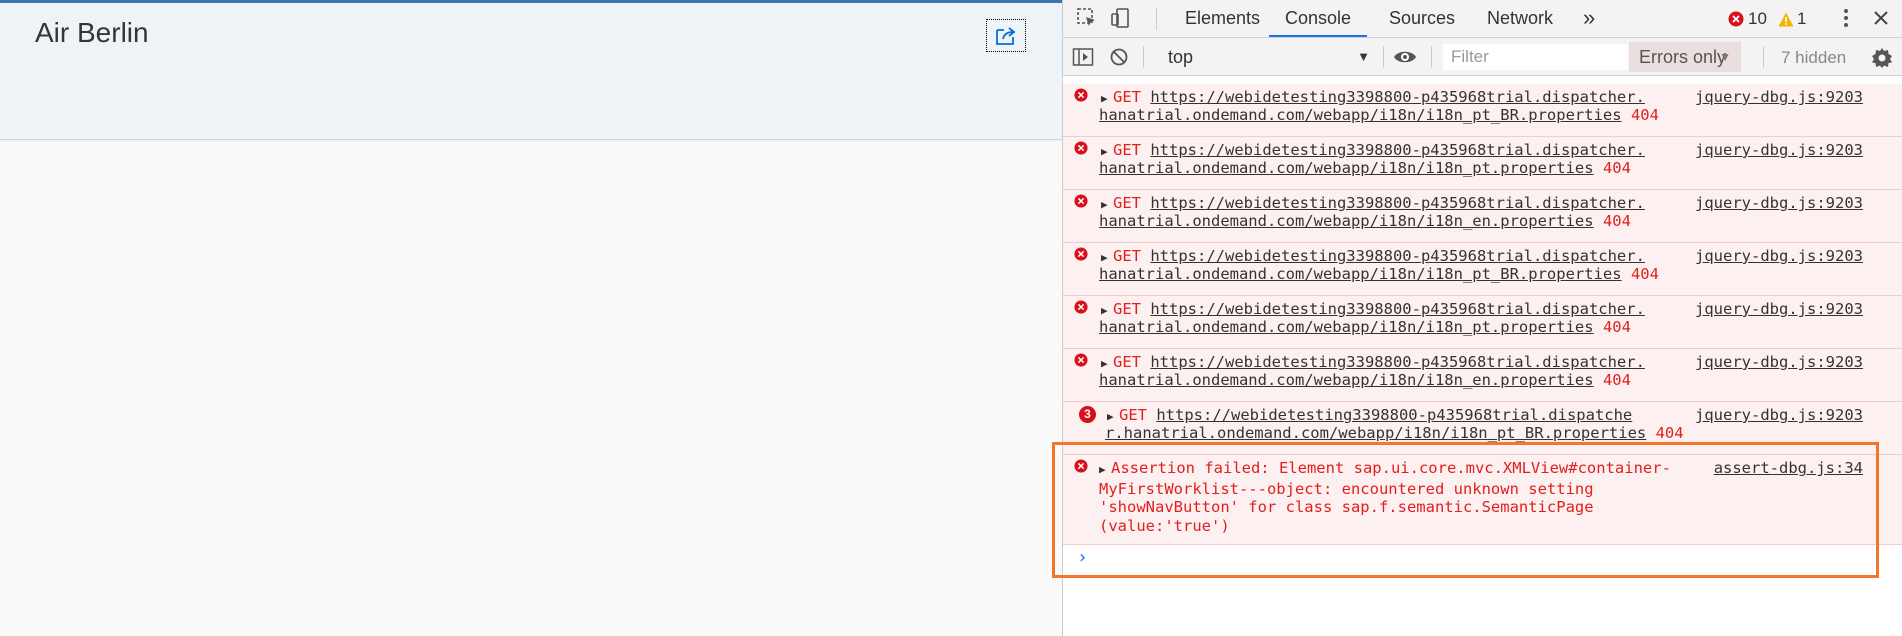 The width and height of the screenshot is (1902, 636). Describe the element at coordinates (1222, 18) in the screenshot. I see `tab-elements: Elements` at that location.